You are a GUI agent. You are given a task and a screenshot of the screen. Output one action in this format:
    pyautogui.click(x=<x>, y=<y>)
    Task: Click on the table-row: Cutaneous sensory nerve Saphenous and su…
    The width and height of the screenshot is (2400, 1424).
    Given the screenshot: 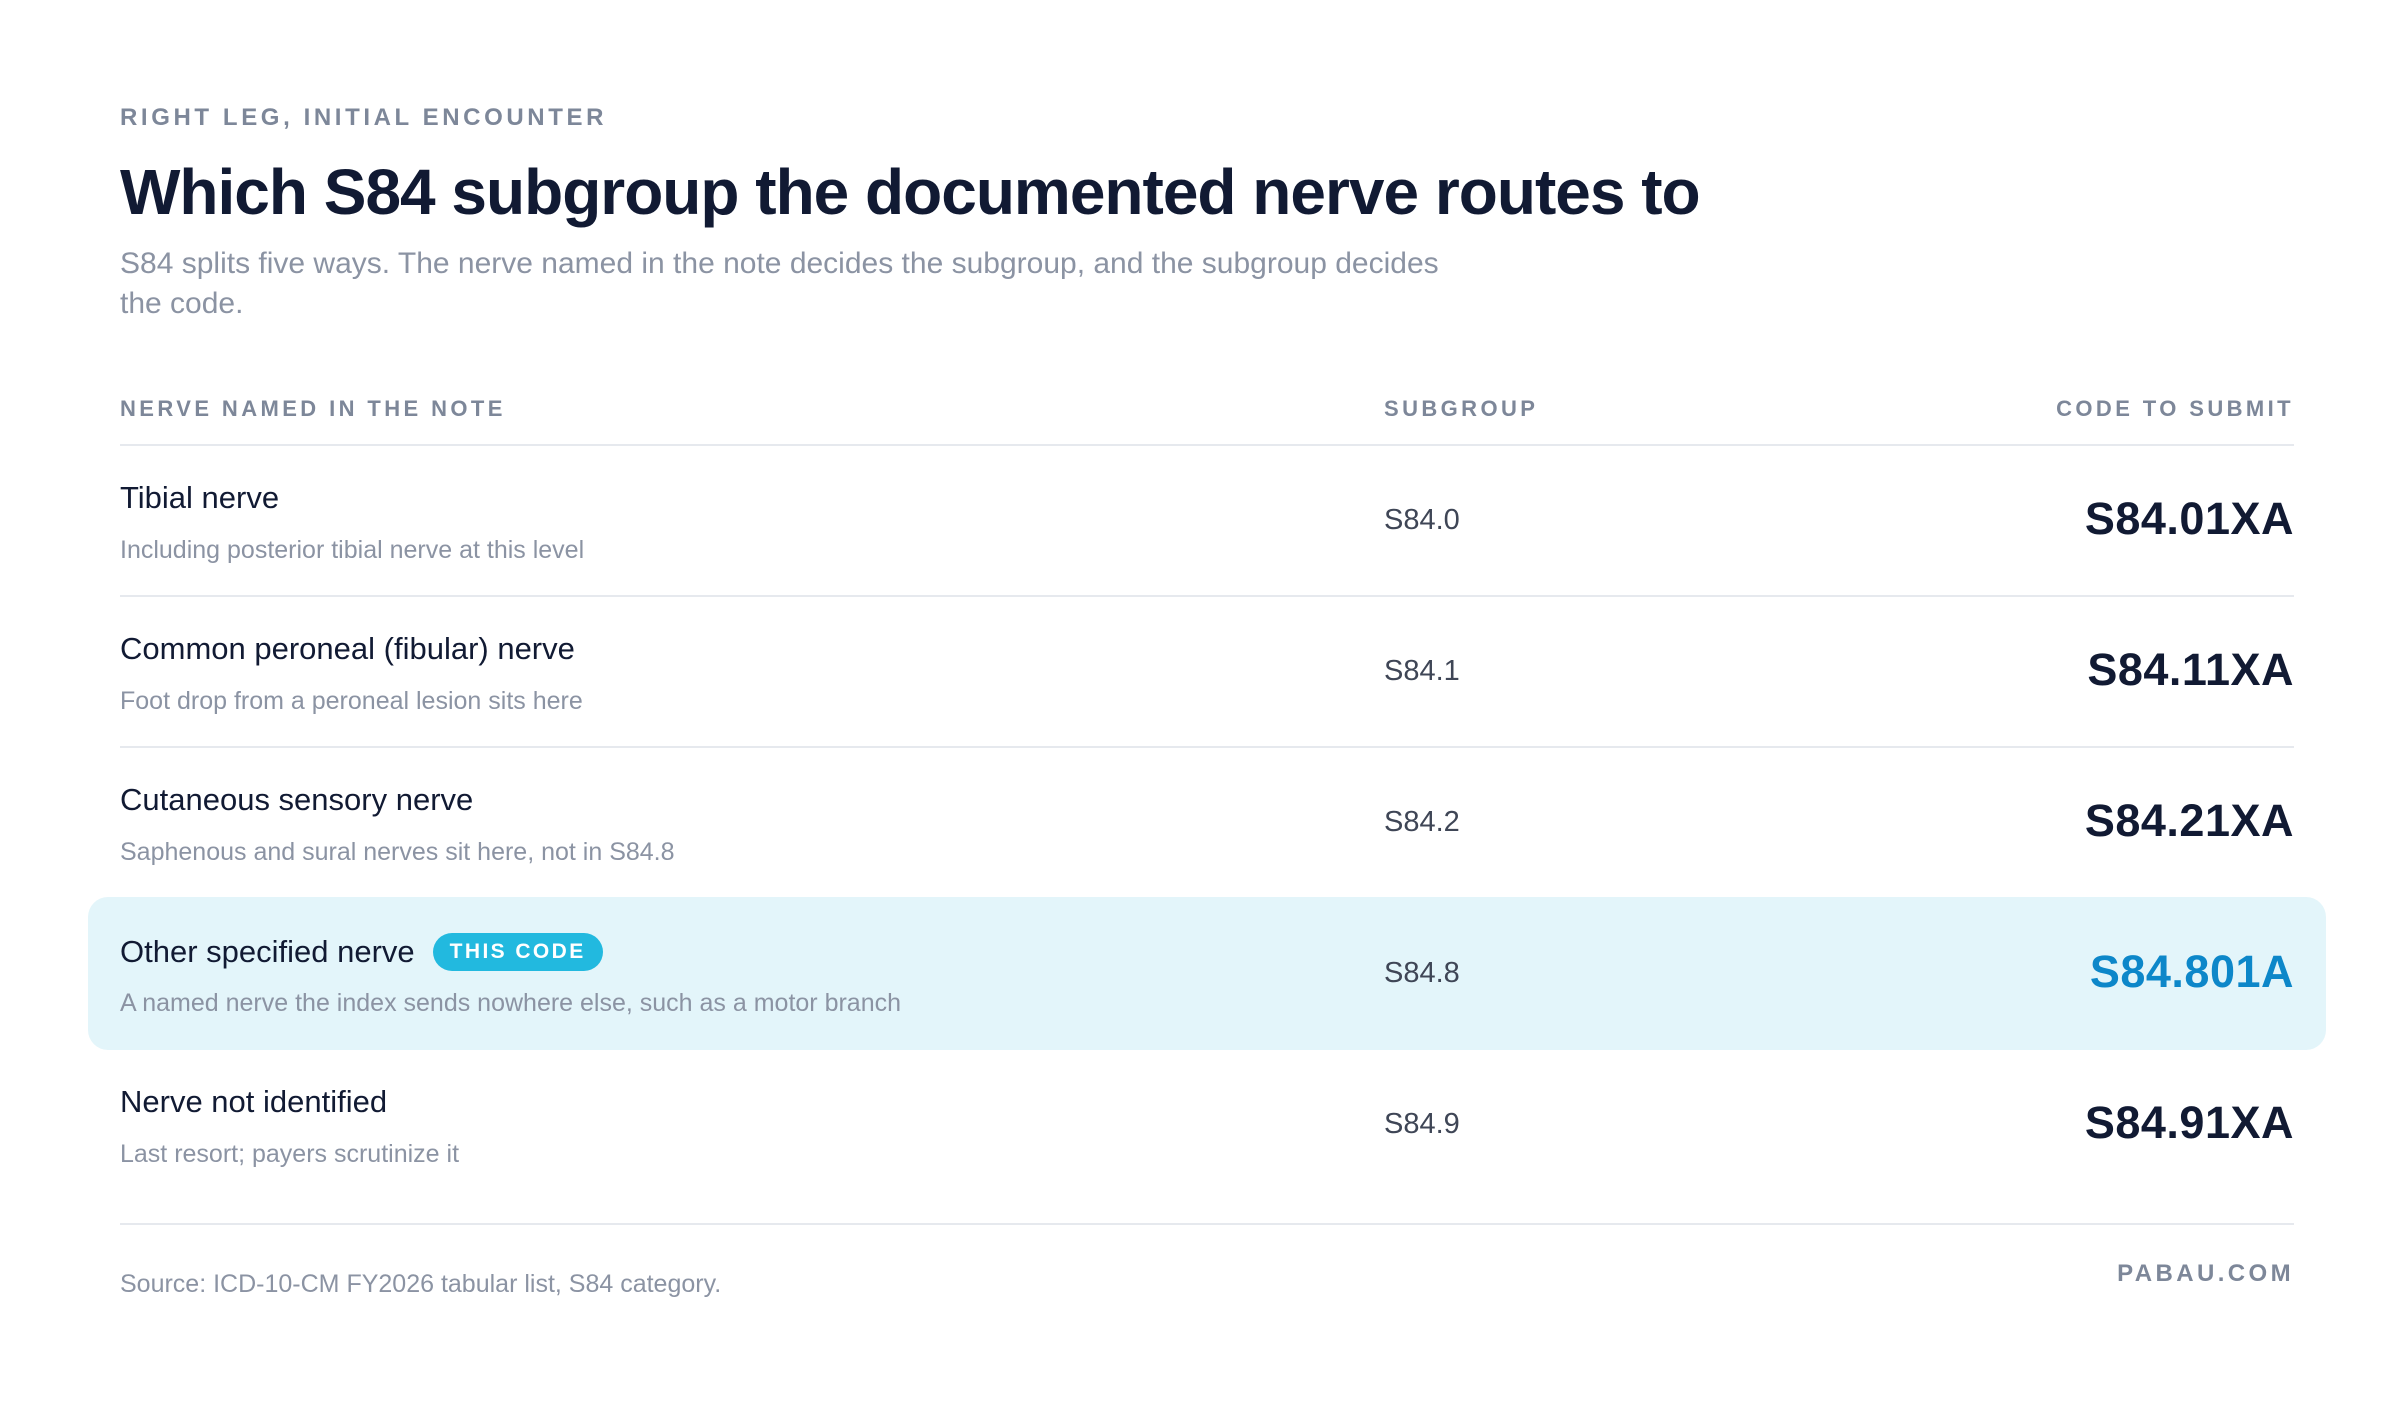 What is the action you would take?
    pyautogui.click(x=1207, y=823)
    